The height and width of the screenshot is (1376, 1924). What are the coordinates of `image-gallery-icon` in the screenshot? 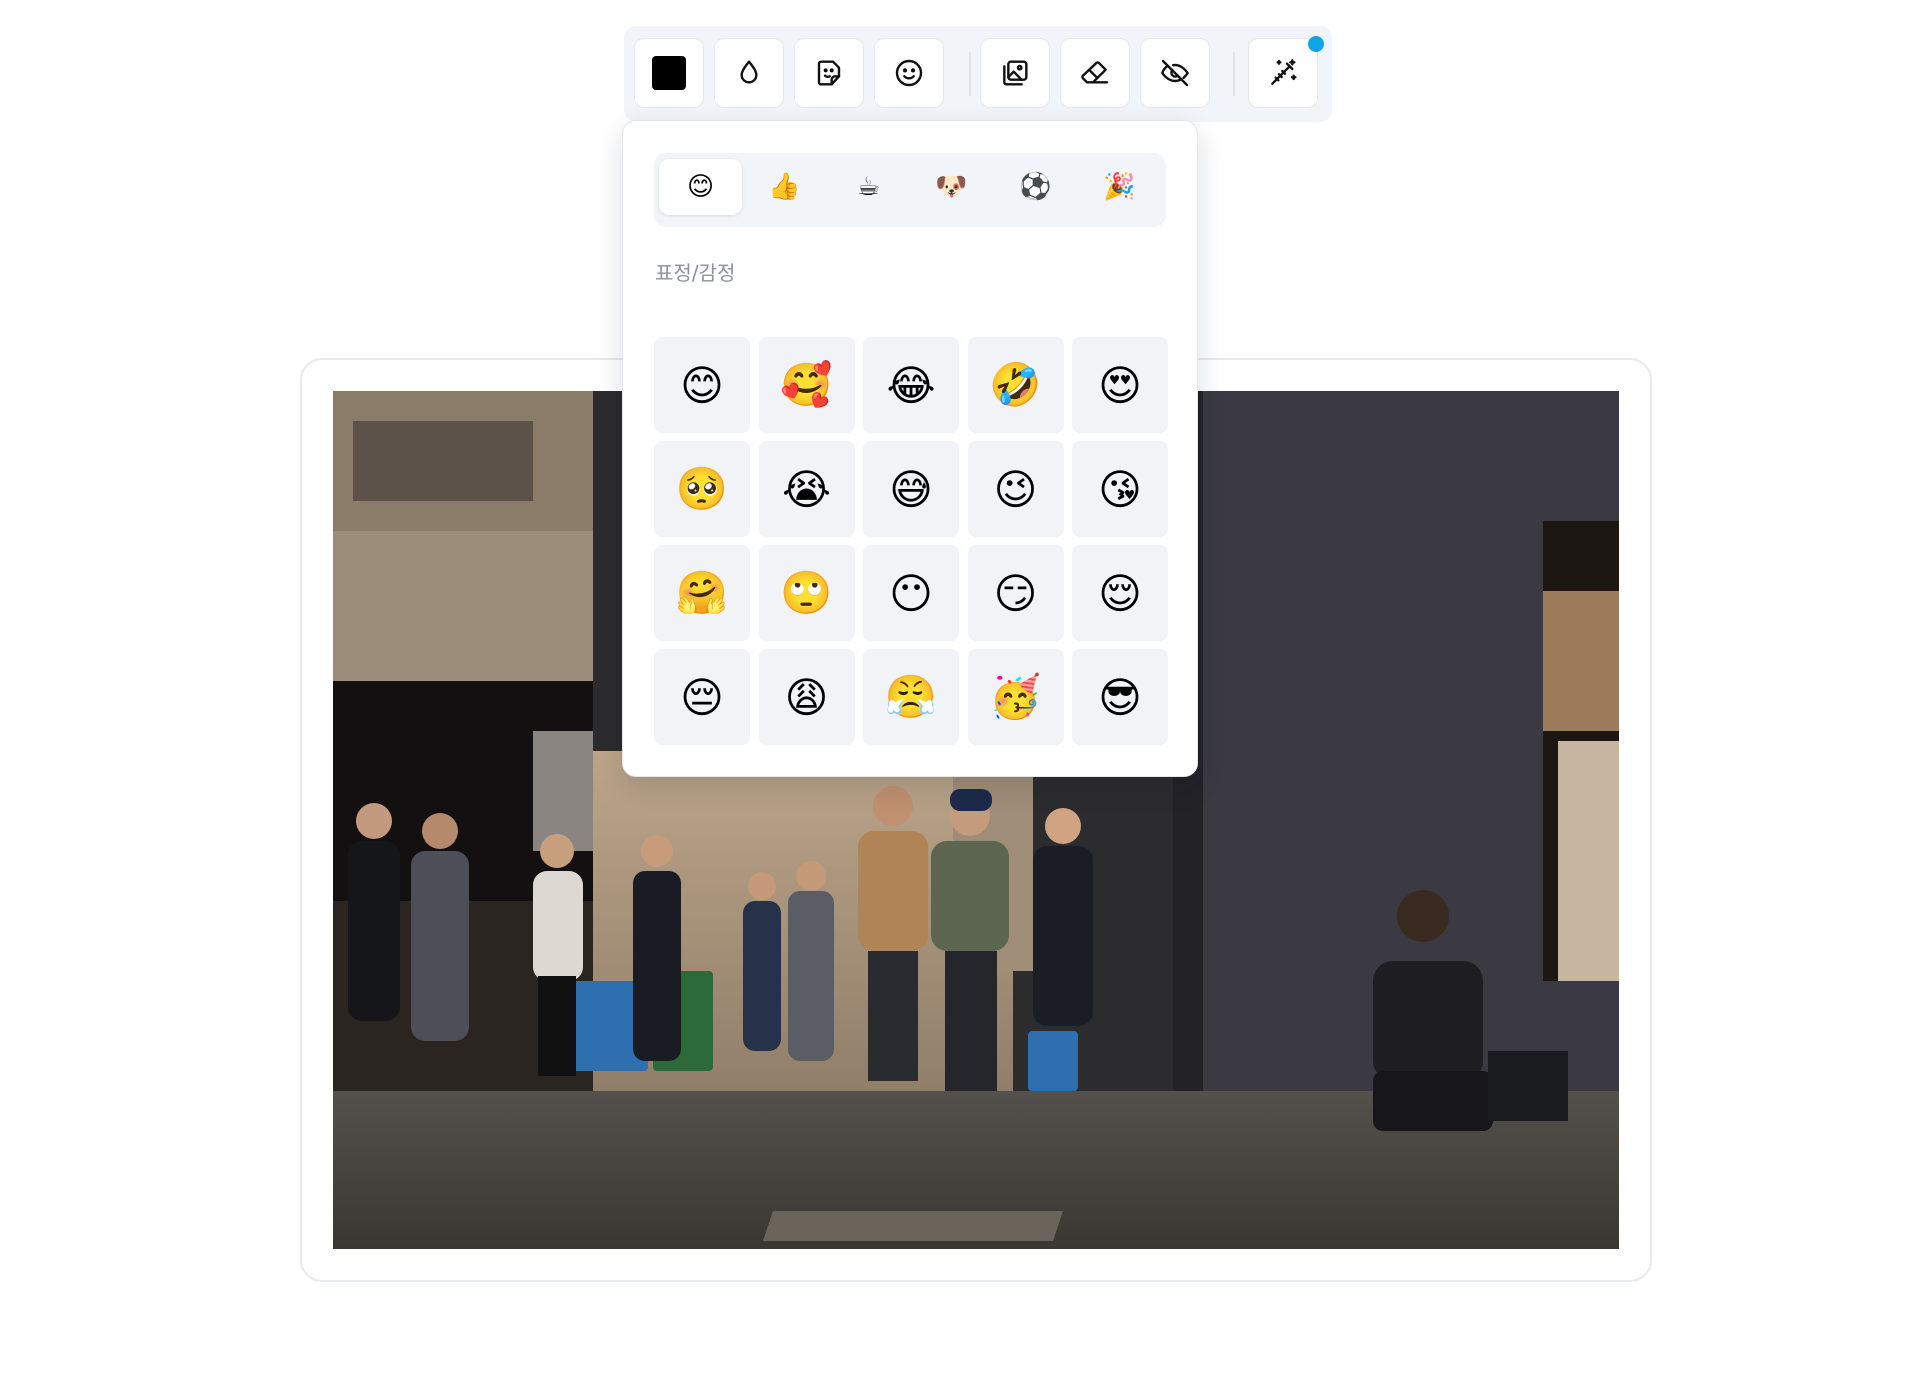 It's located at (1015, 73).